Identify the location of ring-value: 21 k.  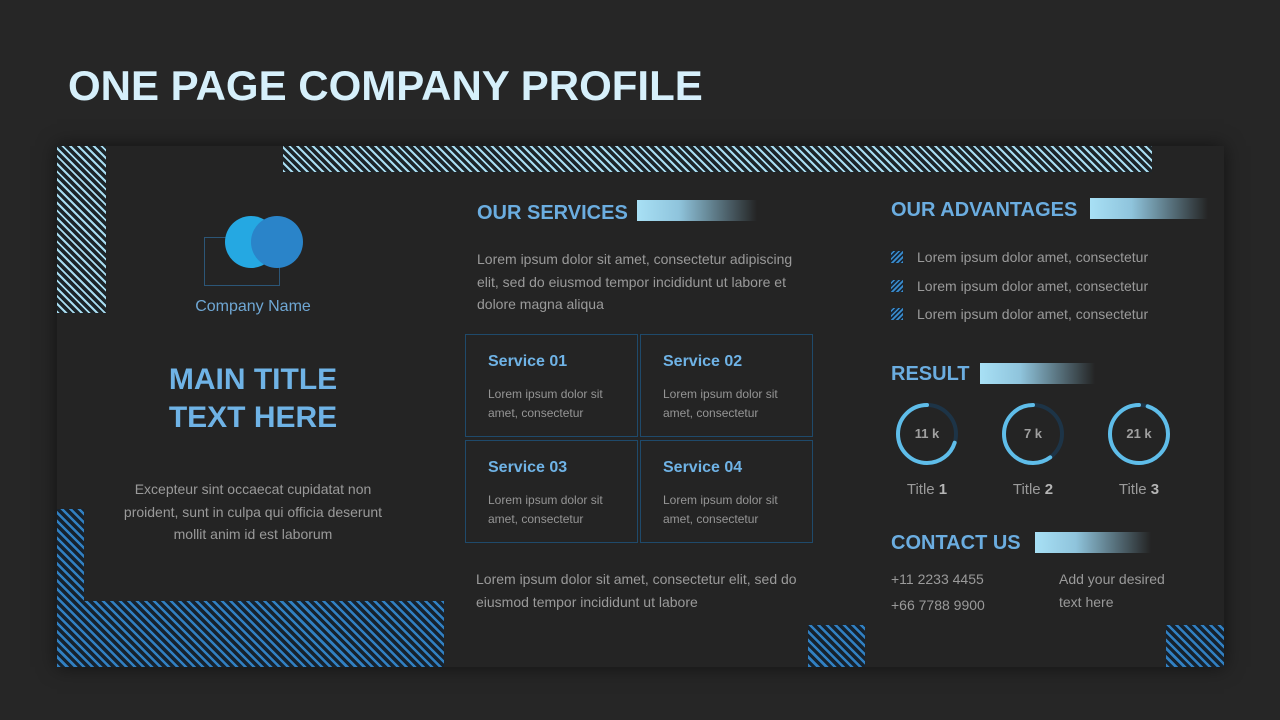
(1139, 433).